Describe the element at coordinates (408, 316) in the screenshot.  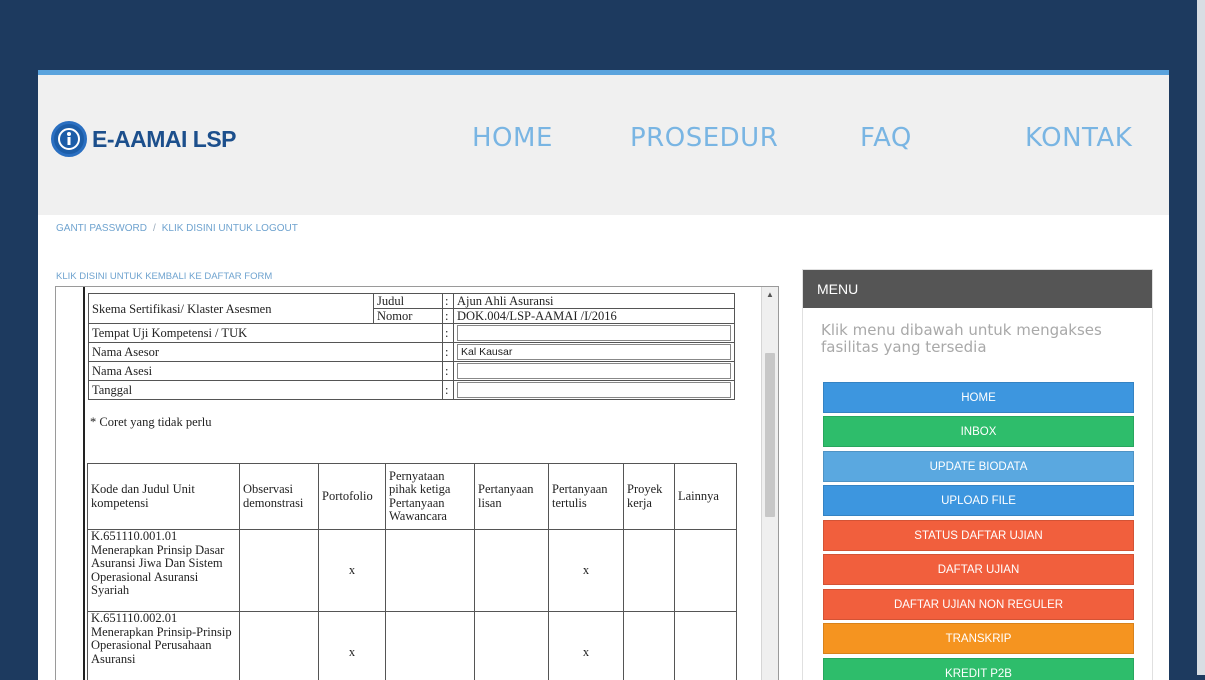
I see `nomor-label: Nomor` at that location.